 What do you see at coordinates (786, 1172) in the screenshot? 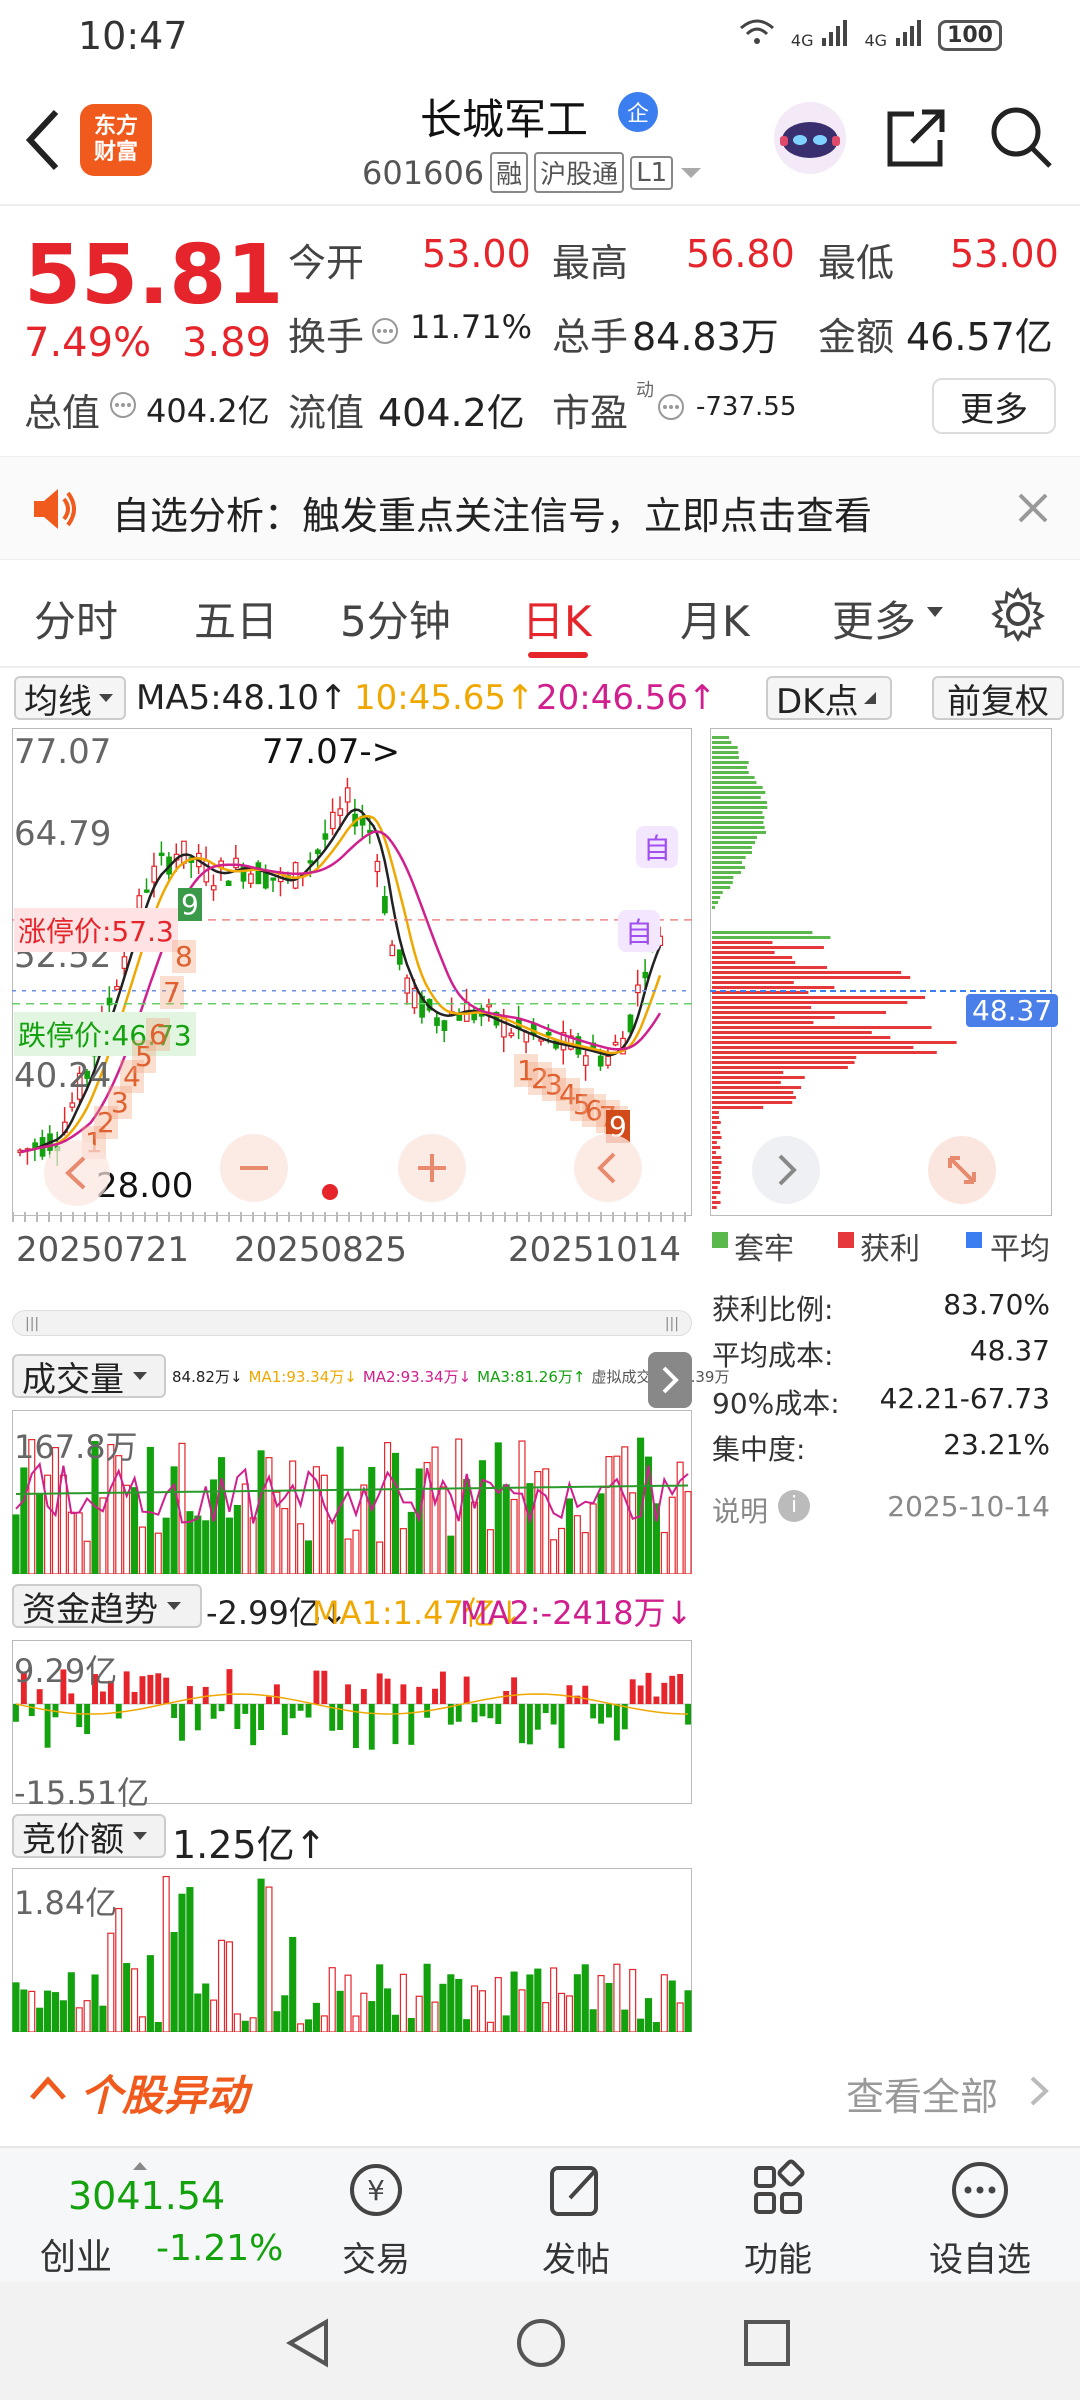
I see `chip-next-button` at bounding box center [786, 1172].